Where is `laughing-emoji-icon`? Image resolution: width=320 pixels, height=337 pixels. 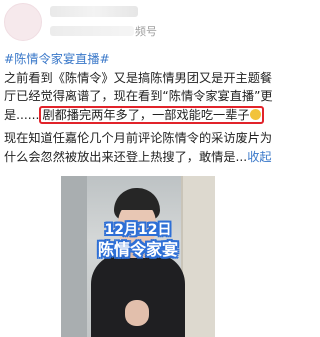 laughing-emoji-icon is located at coordinates (255, 114).